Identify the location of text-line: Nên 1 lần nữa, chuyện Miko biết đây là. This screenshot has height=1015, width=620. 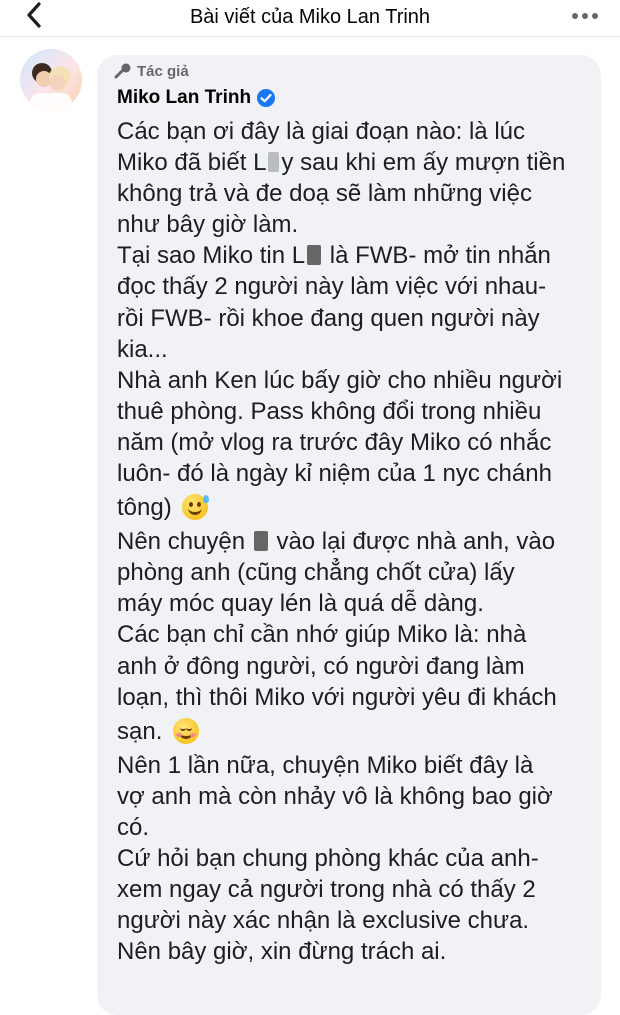
(325, 765).